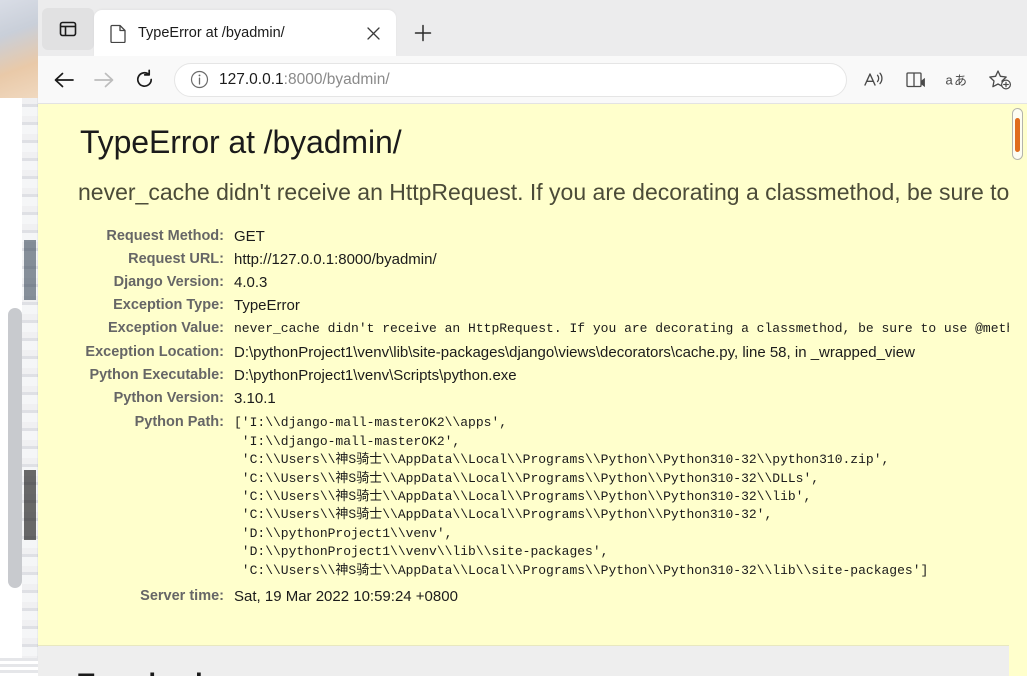 Image resolution: width=1027 pixels, height=676 pixels. I want to click on row-label: Exception Location:, so click(154, 352).